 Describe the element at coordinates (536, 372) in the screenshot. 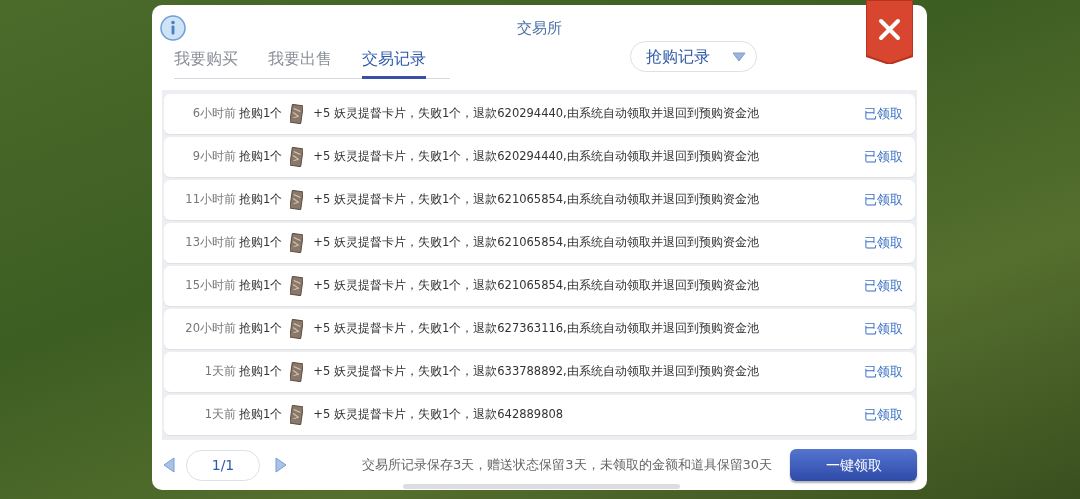

I see `record-description: +5 妖灵提督卡片，失败1个，退款633788892,由系统自动领取并退回到预购资金池` at that location.